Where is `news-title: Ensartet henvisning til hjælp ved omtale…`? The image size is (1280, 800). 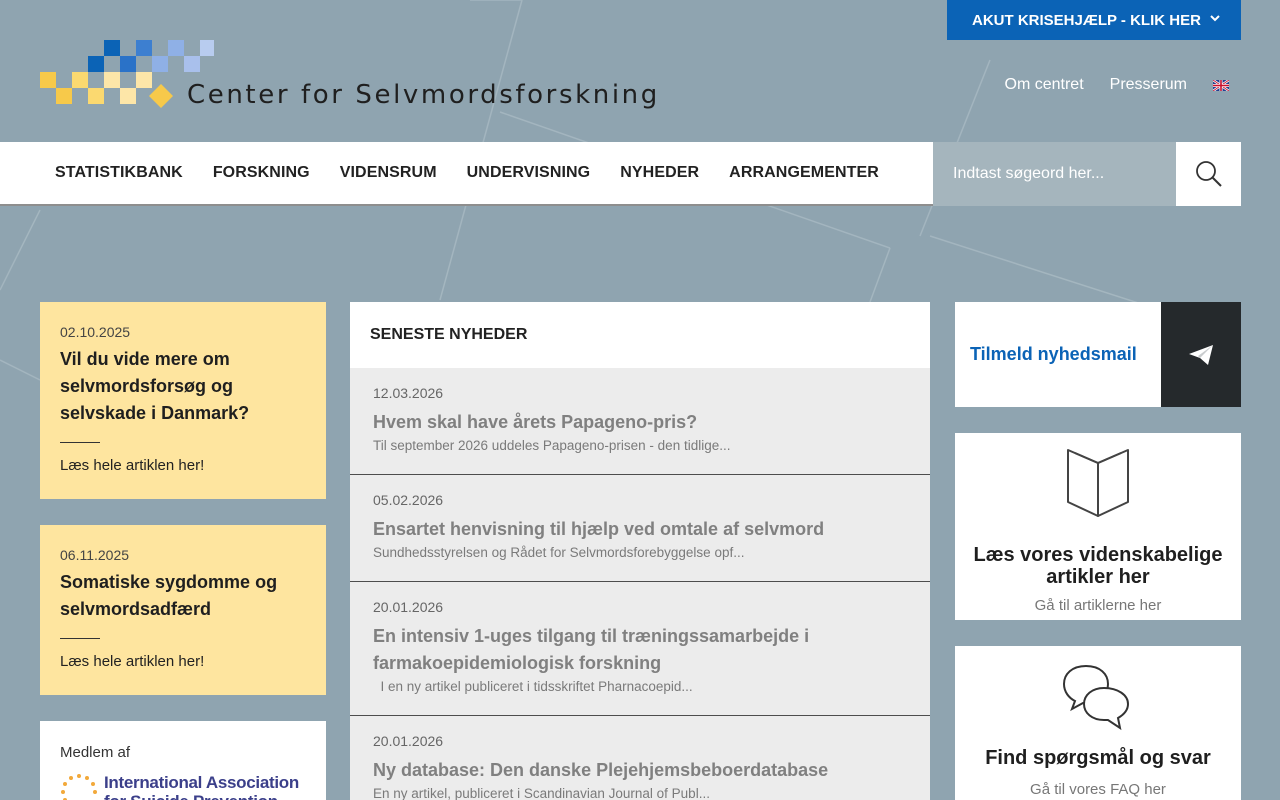
news-title: Ensartet henvisning til hjælp ved omtale… is located at coordinates (599, 529).